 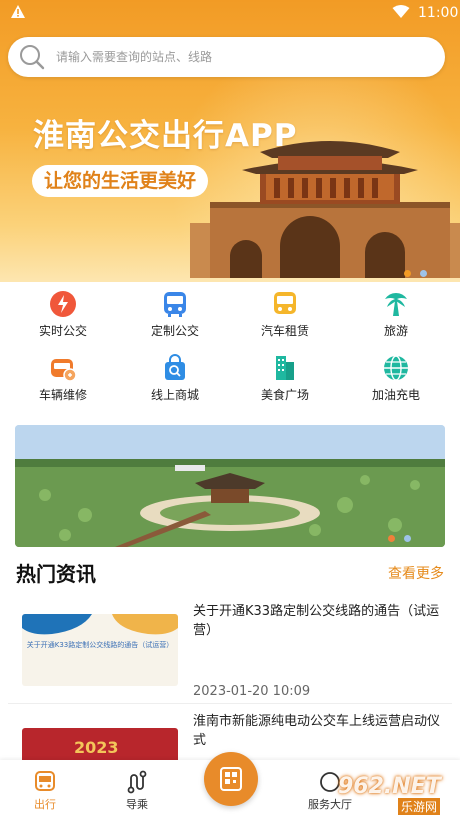 I want to click on search-icon, so click(x=32, y=57).